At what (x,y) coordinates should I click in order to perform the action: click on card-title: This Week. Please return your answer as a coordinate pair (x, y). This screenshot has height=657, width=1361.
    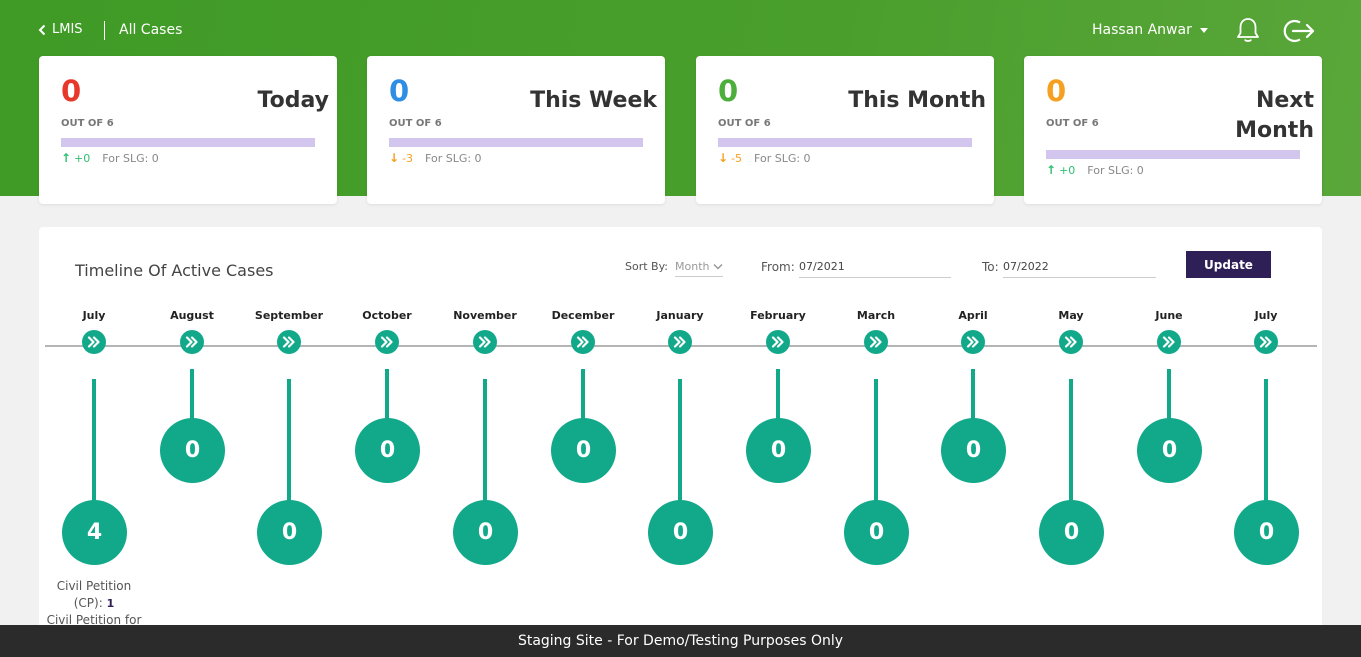
    Looking at the image, I should click on (593, 100).